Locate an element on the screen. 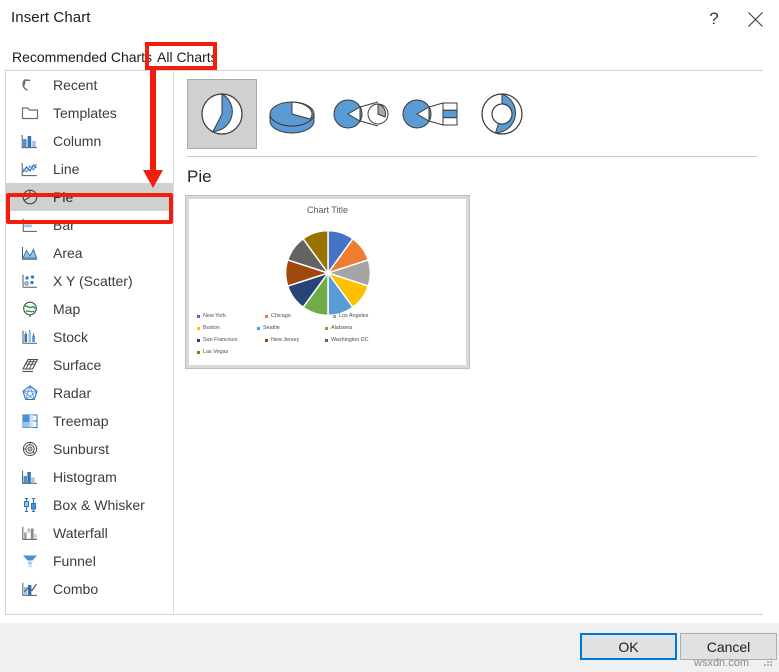 The image size is (779, 672). sidebar-item-label: Surface is located at coordinates (77, 365).